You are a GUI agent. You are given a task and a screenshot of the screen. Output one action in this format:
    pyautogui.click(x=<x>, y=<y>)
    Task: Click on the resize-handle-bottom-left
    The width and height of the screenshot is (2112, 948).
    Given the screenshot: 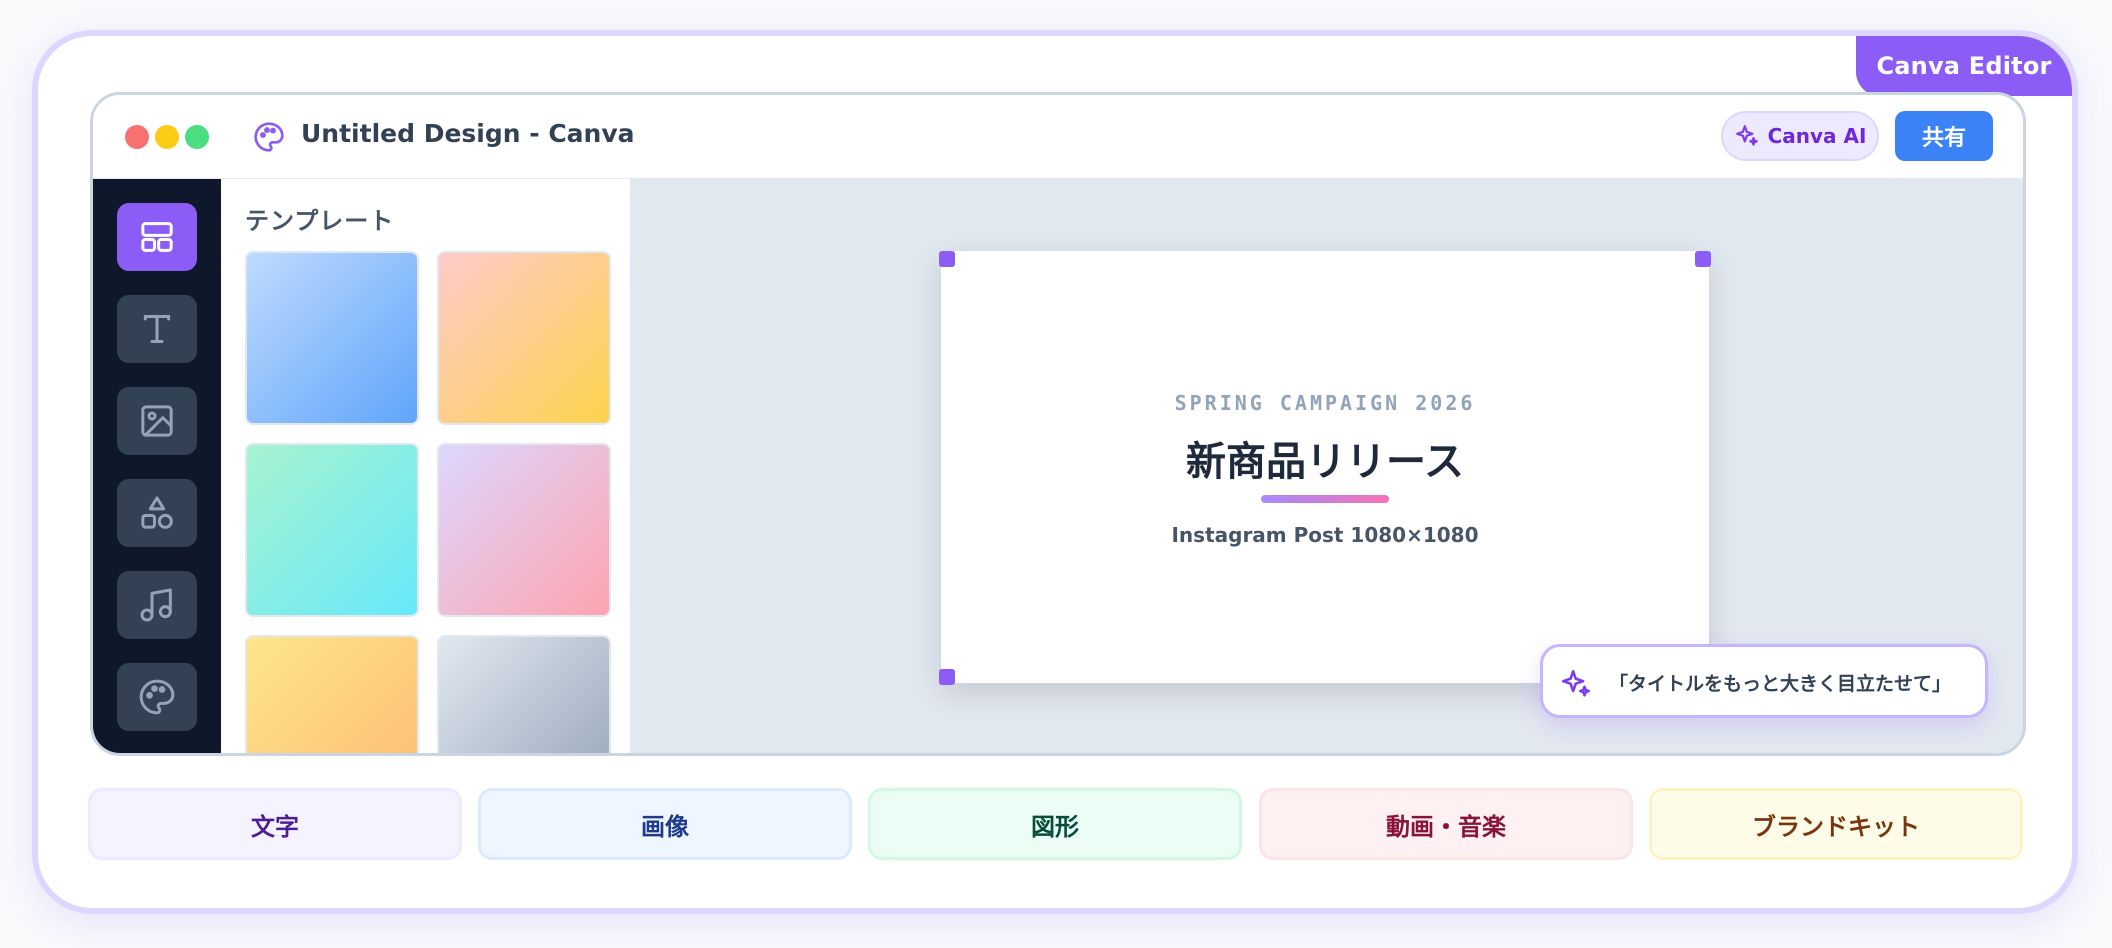 What is the action you would take?
    pyautogui.click(x=947, y=677)
    